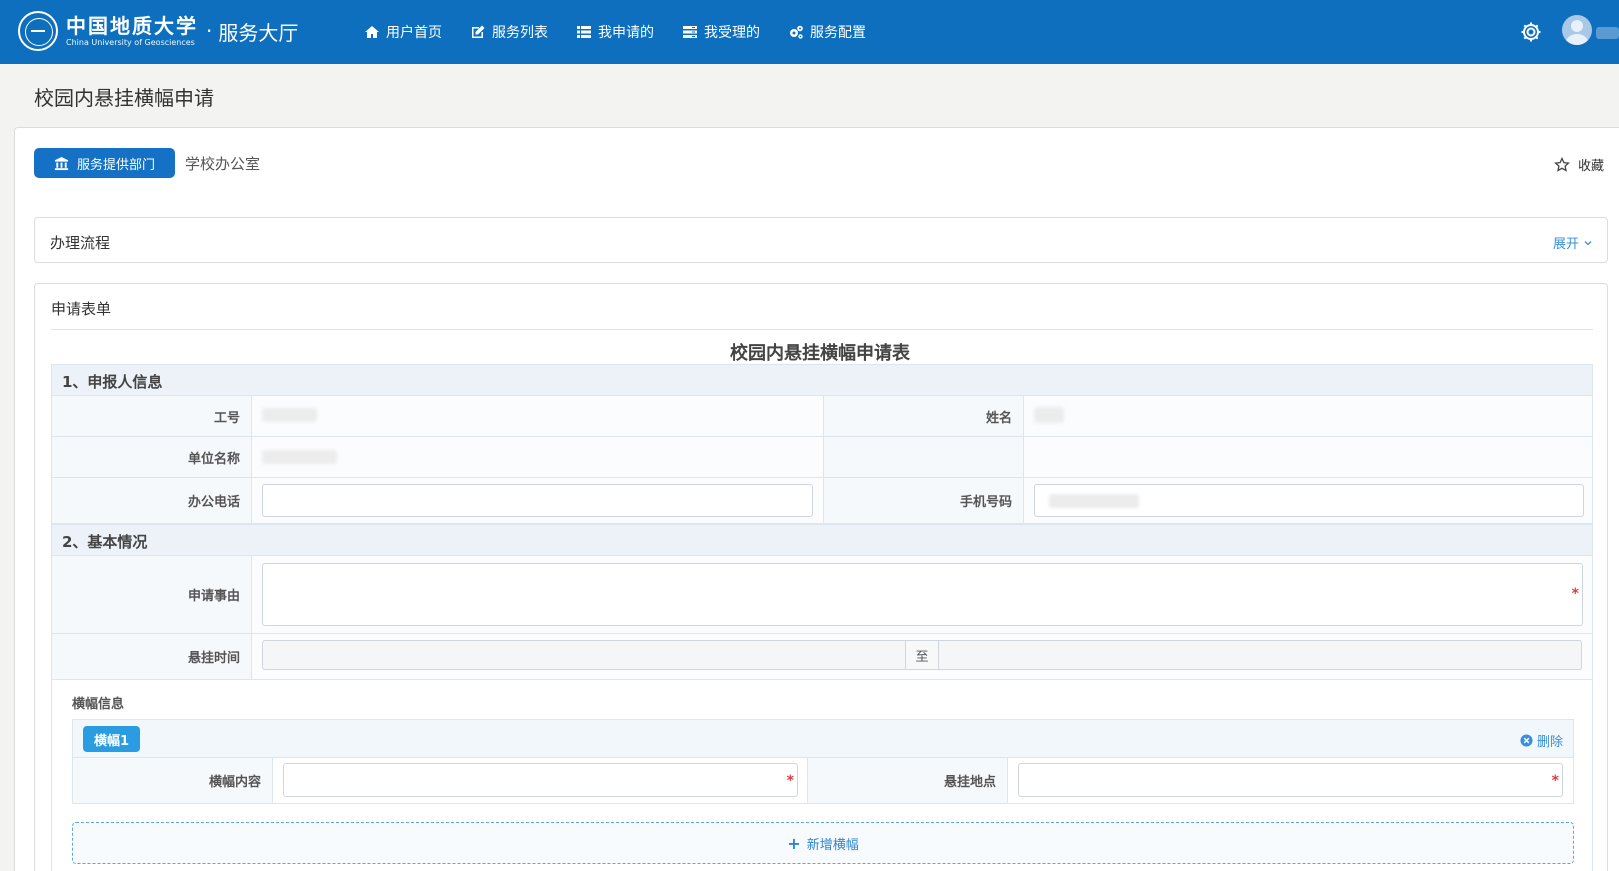  Describe the element at coordinates (132, 26) in the screenshot. I see `logo-cn-name: 中国地质大学` at that location.